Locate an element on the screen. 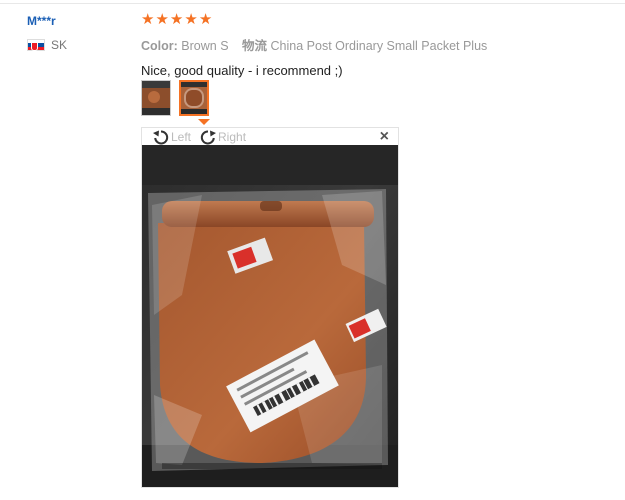 This screenshot has width=625, height=500. rotate-left-label: Left is located at coordinates (181, 136).